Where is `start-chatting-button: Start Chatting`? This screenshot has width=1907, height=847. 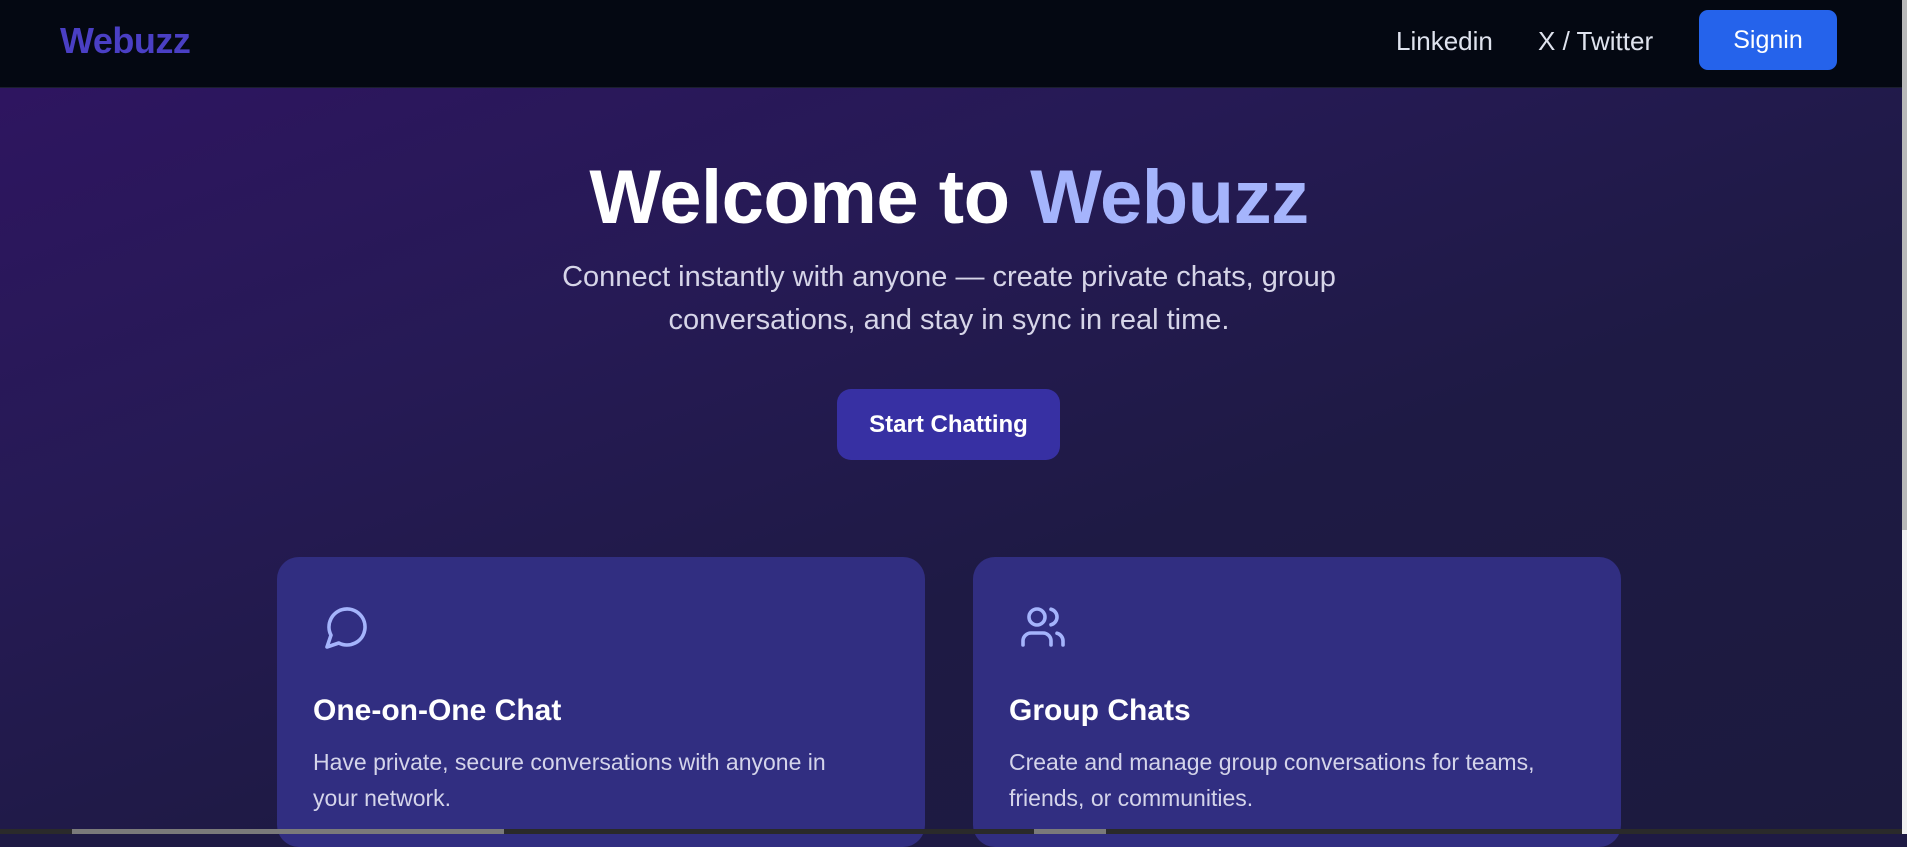 start-chatting-button: Start Chatting is located at coordinates (948, 424).